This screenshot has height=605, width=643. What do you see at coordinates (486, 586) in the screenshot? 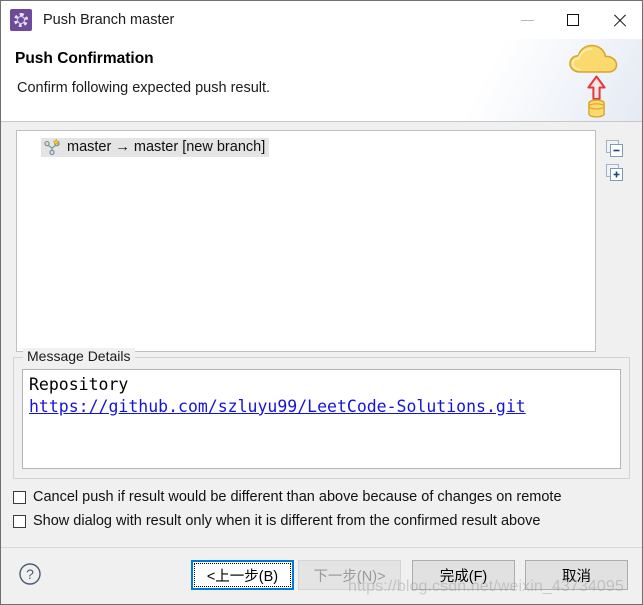
I see `watermark: https://blog.csdn.net/weixin_43734095` at bounding box center [486, 586].